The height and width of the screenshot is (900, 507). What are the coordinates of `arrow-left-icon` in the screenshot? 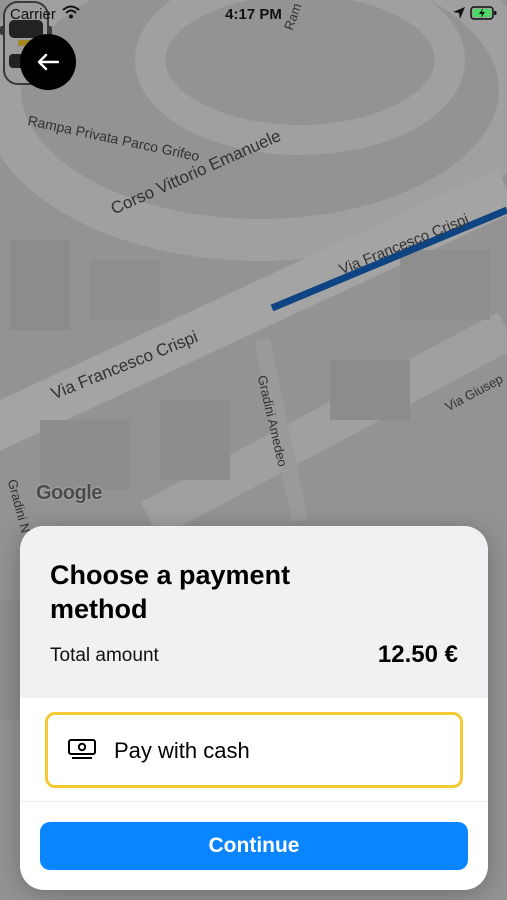 It's located at (48, 62).